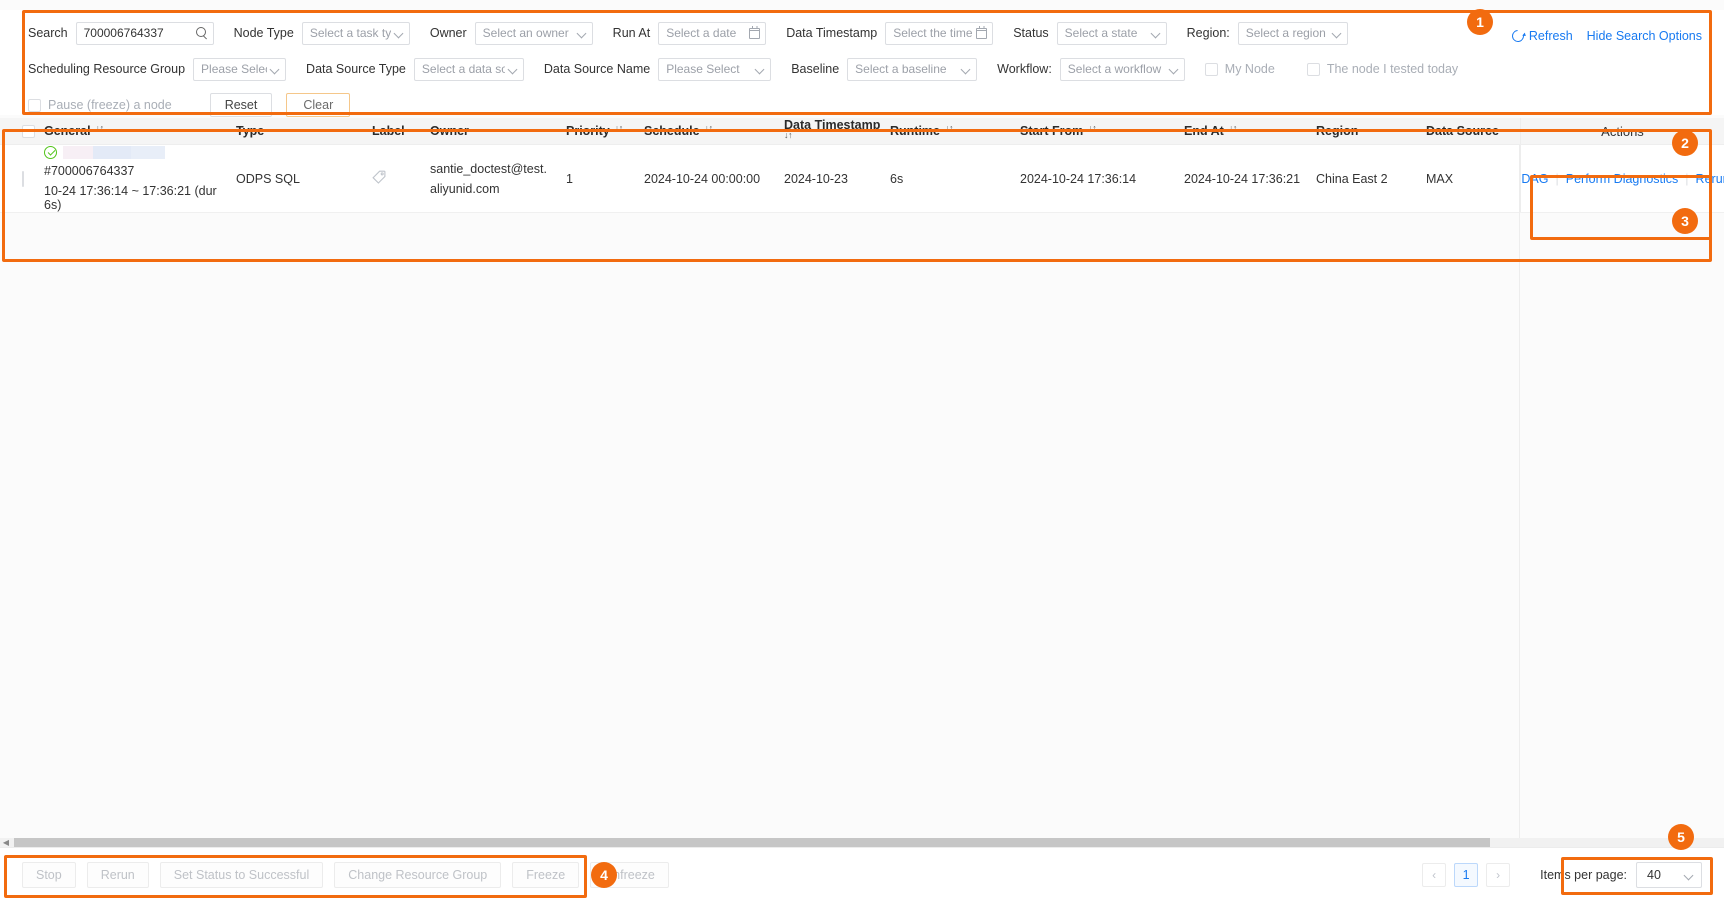 The width and height of the screenshot is (1724, 902). I want to click on rerun-button: Rerun, so click(117, 875).